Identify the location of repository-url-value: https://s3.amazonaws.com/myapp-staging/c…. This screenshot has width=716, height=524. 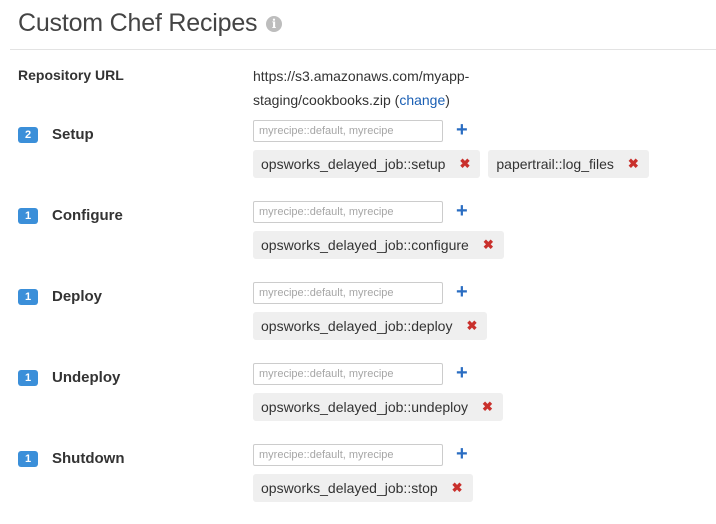
(388, 88).